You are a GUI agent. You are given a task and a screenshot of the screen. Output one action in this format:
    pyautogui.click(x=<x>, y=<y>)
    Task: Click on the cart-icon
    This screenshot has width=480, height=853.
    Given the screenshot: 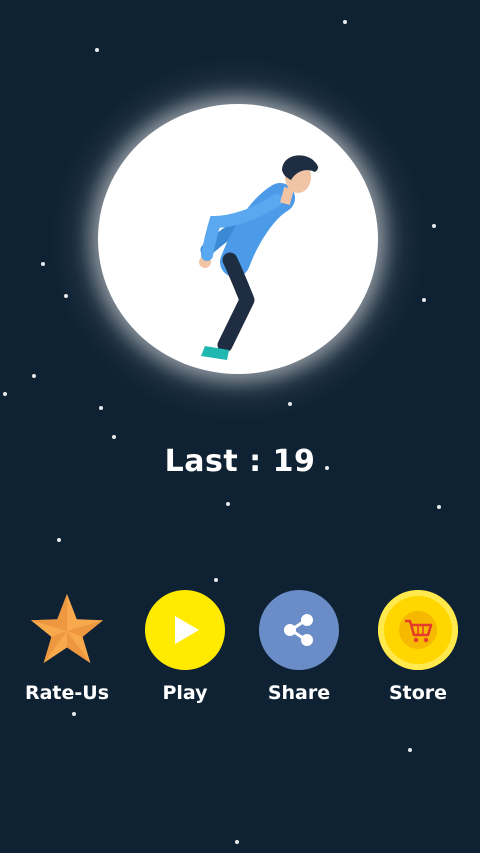 What is the action you would take?
    pyautogui.click(x=418, y=630)
    